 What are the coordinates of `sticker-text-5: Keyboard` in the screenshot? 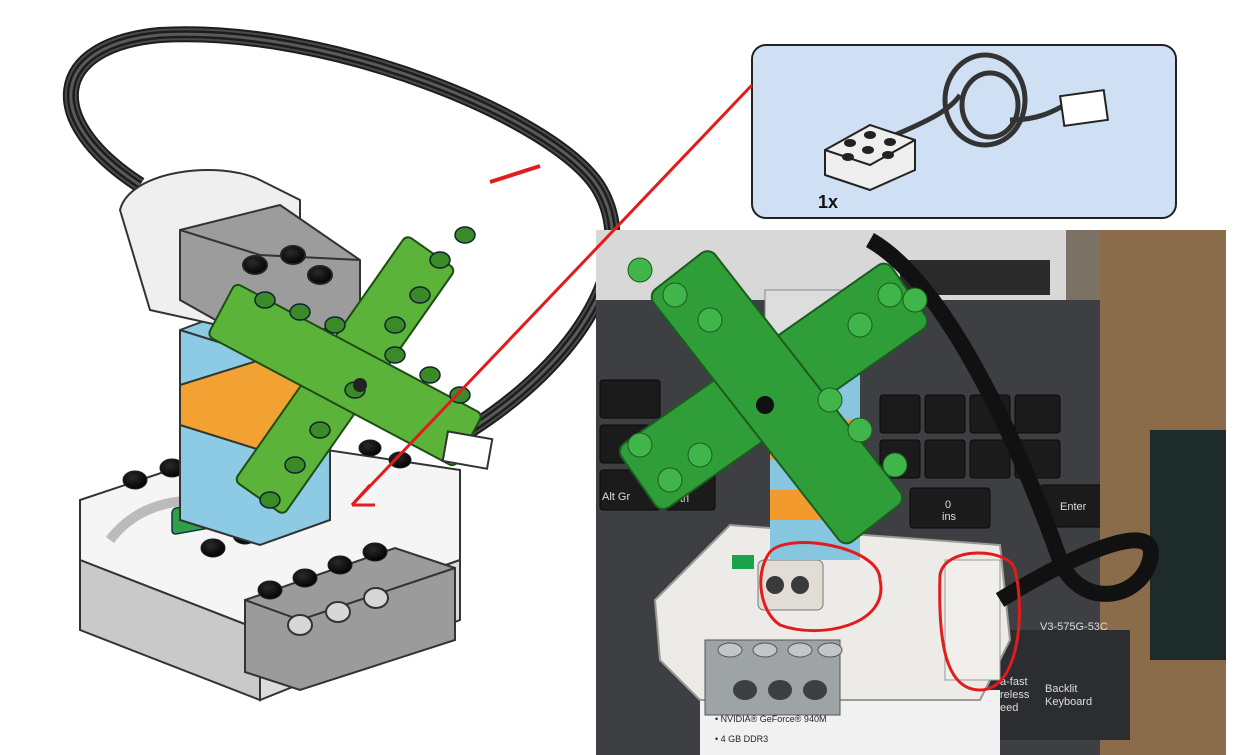 It's located at (1068, 702).